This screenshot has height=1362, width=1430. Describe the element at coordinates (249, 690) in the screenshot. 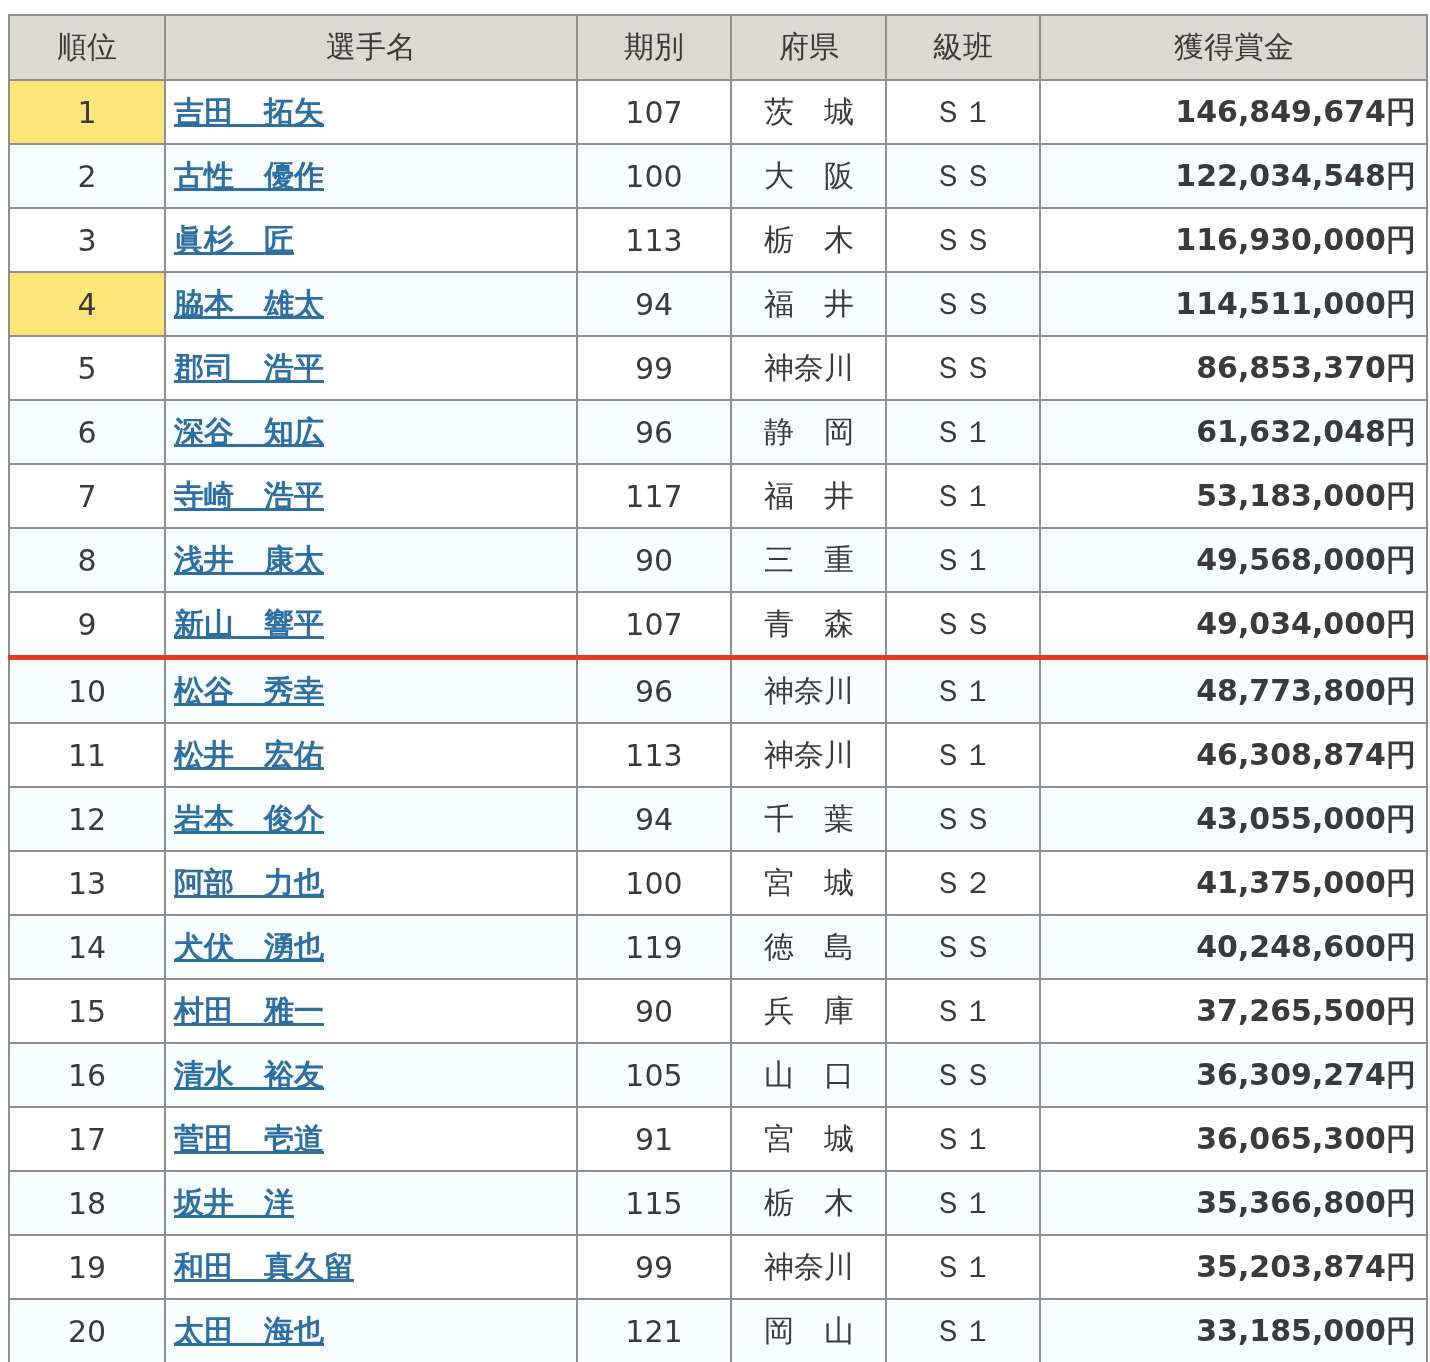

I see `player-link: 松谷 秀幸` at that location.